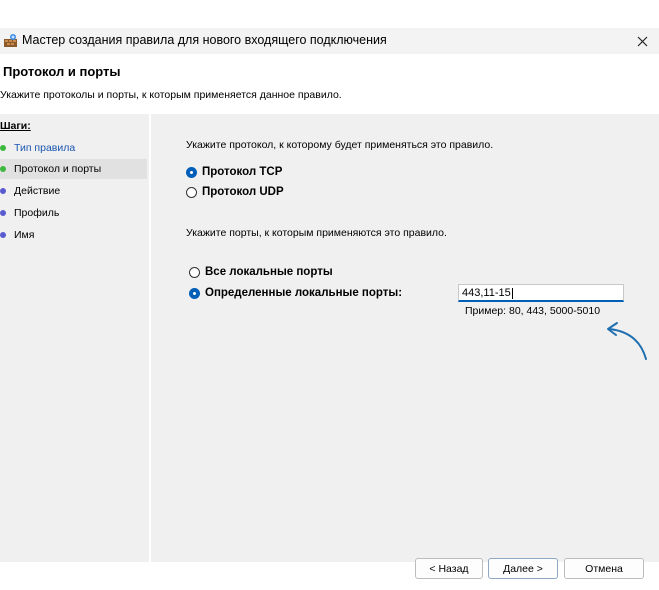 The image size is (659, 590). Describe the element at coordinates (304, 293) in the screenshot. I see `specific-ports-label: Определенные локальные порты:` at that location.